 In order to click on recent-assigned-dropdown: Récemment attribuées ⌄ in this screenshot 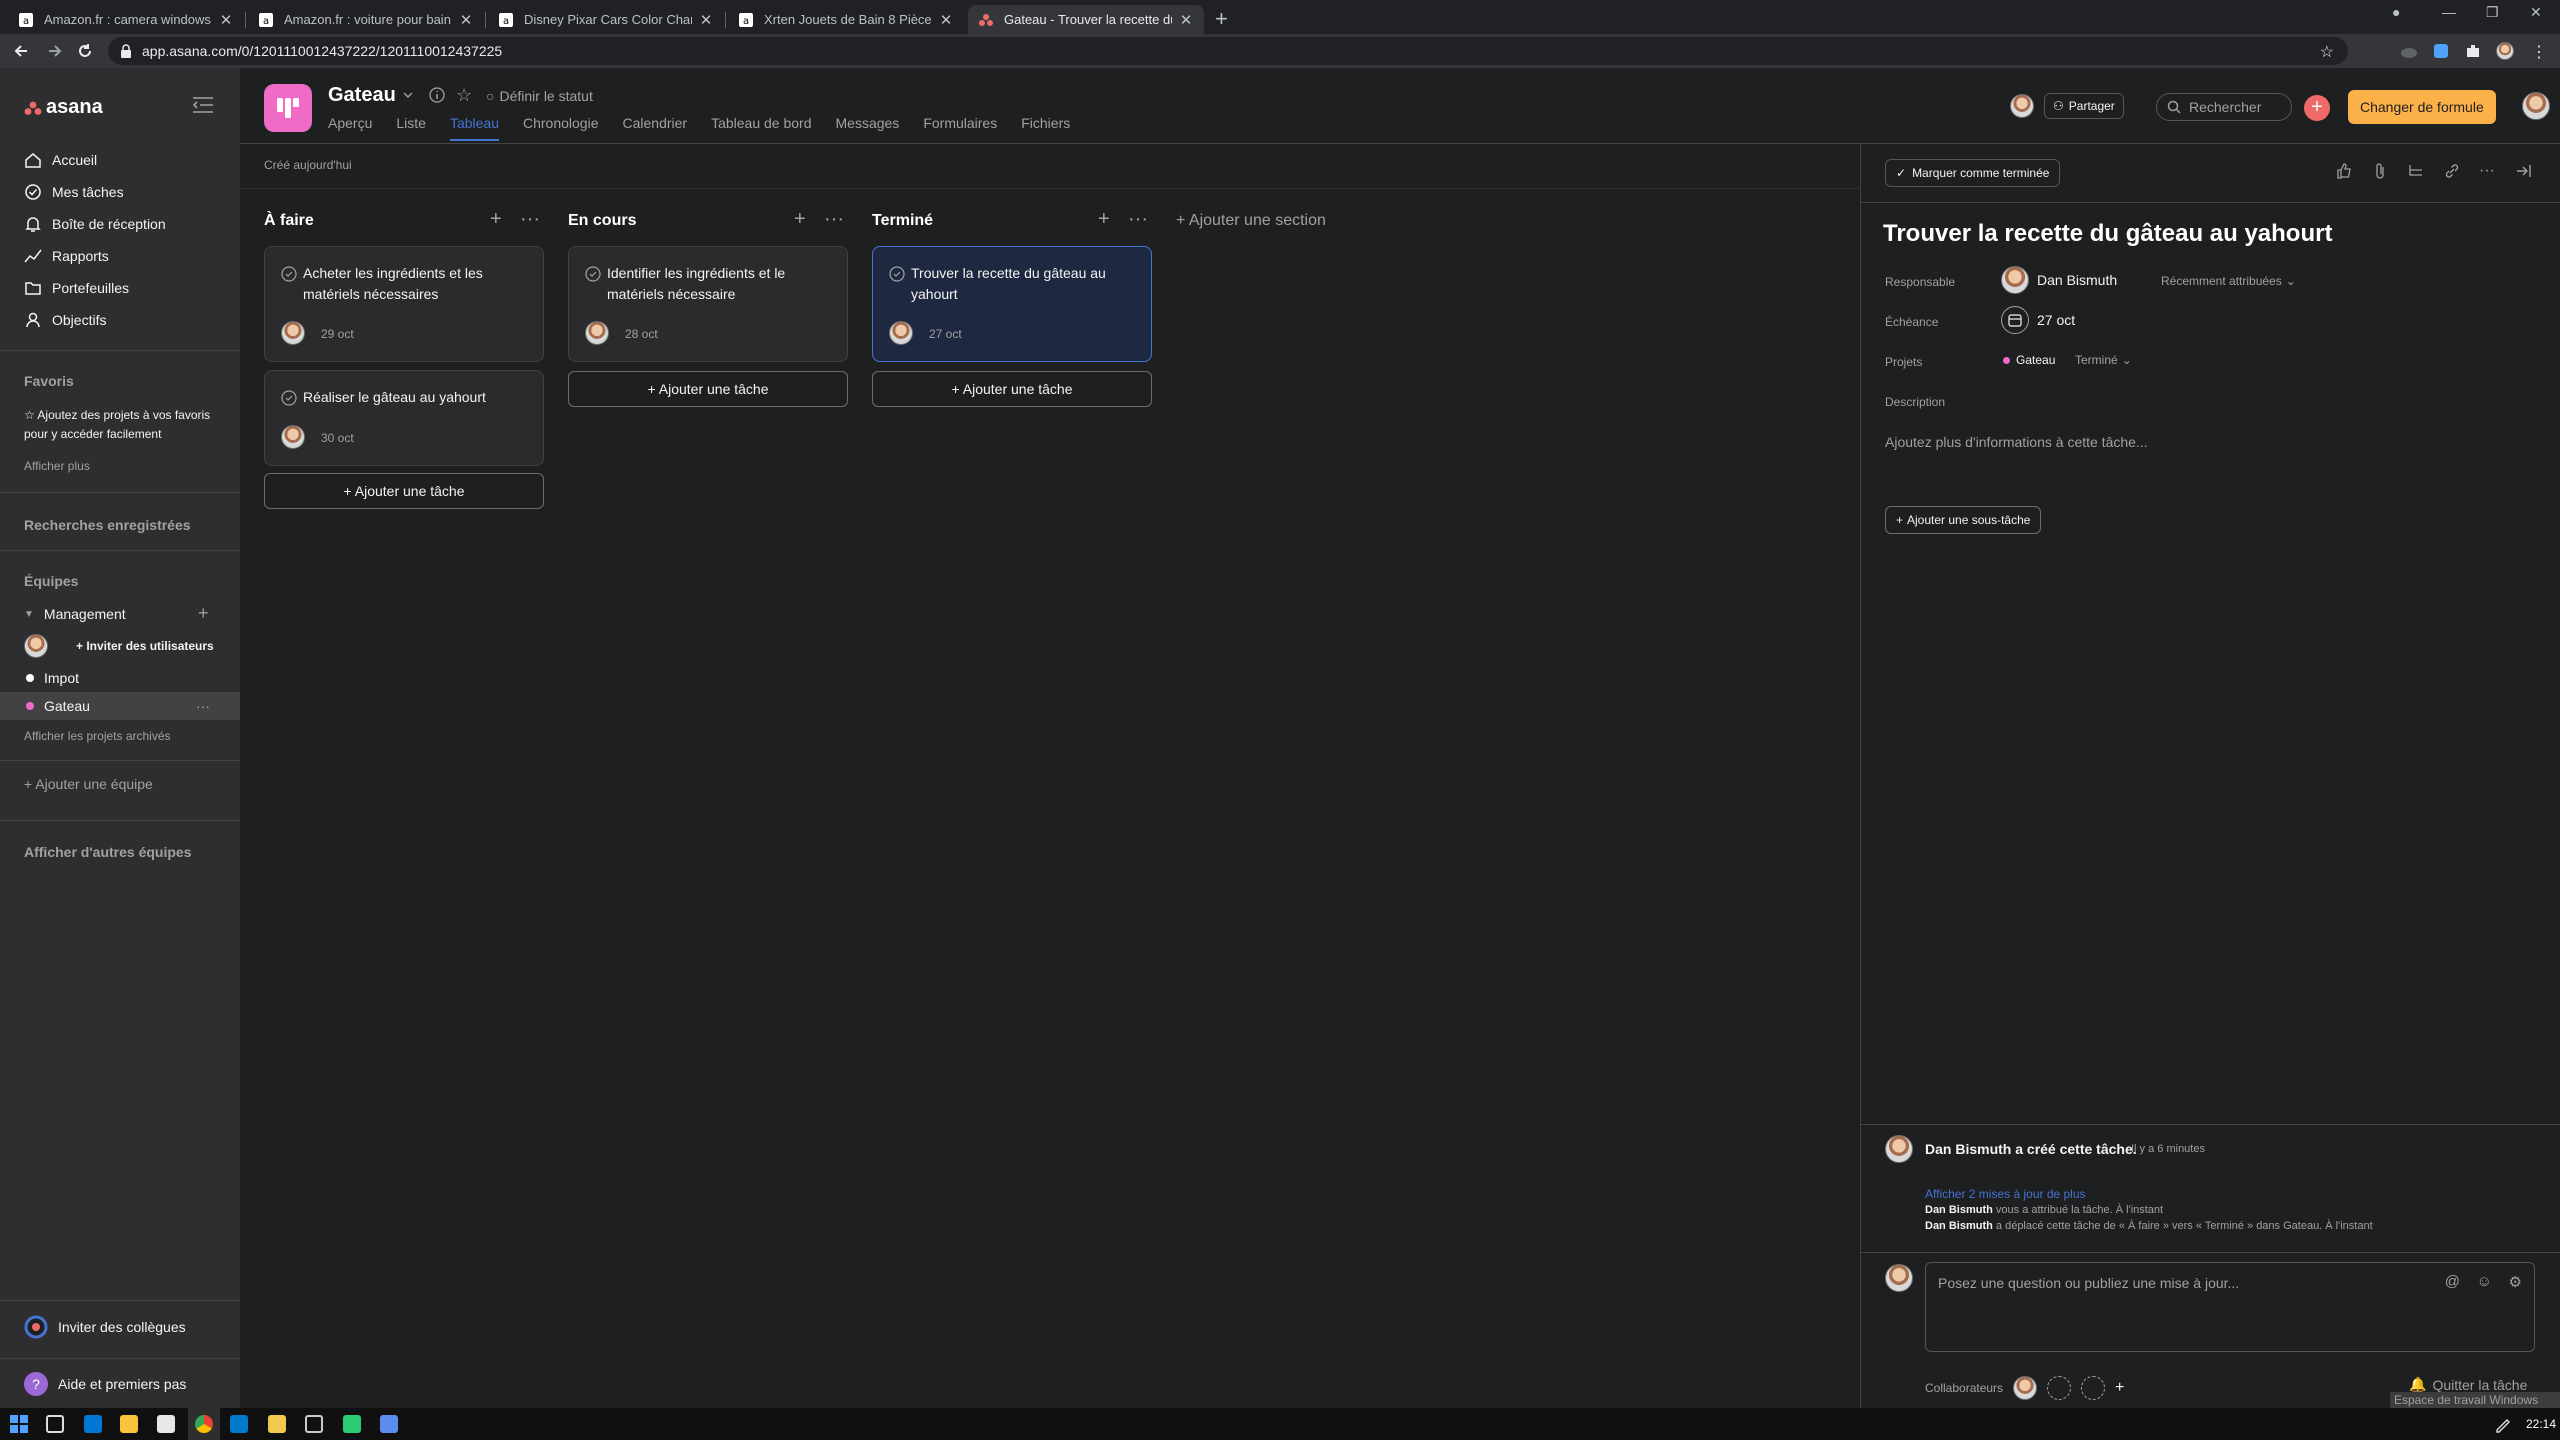, I will do `click(2228, 281)`.